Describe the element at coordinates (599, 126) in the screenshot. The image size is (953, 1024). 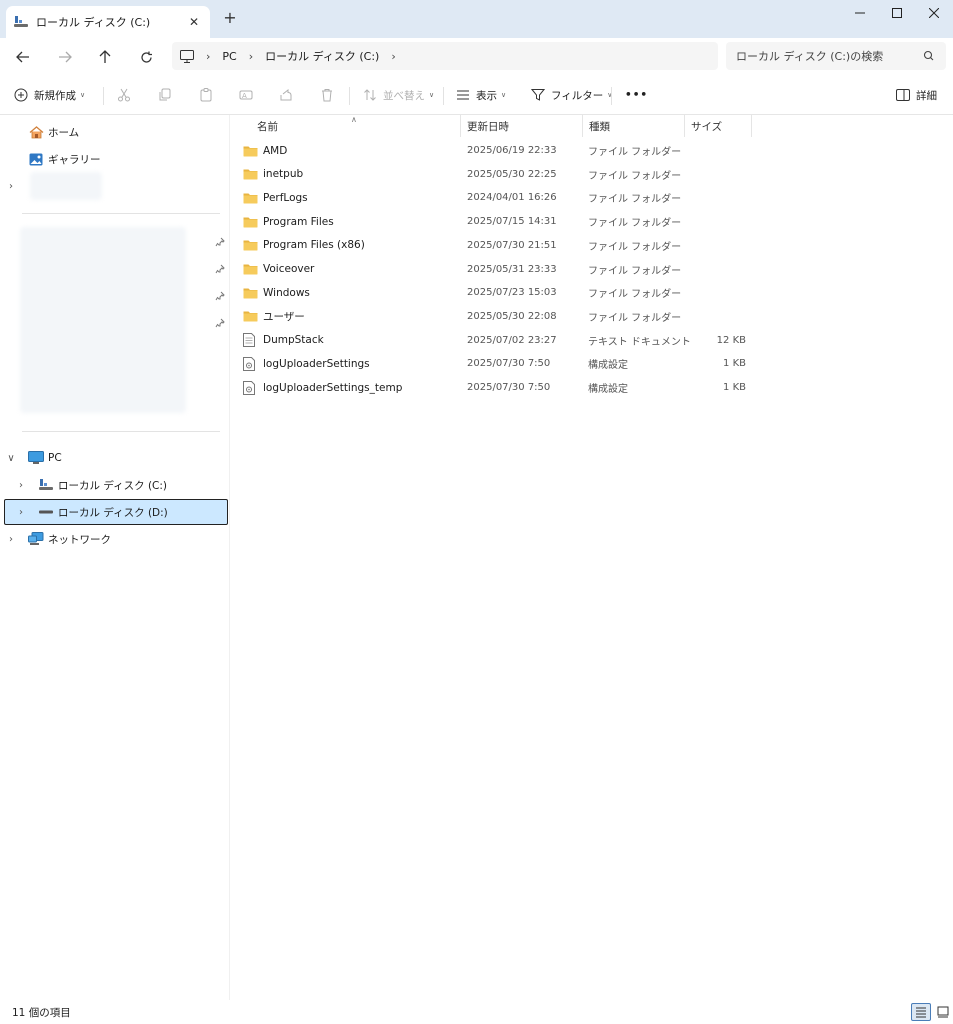
I see `column-header-type: 種類` at that location.